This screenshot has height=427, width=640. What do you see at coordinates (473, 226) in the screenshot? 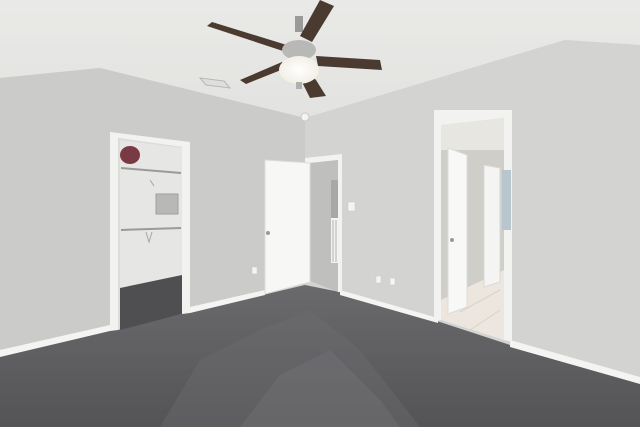
I see `bathroom-doorway` at bounding box center [473, 226].